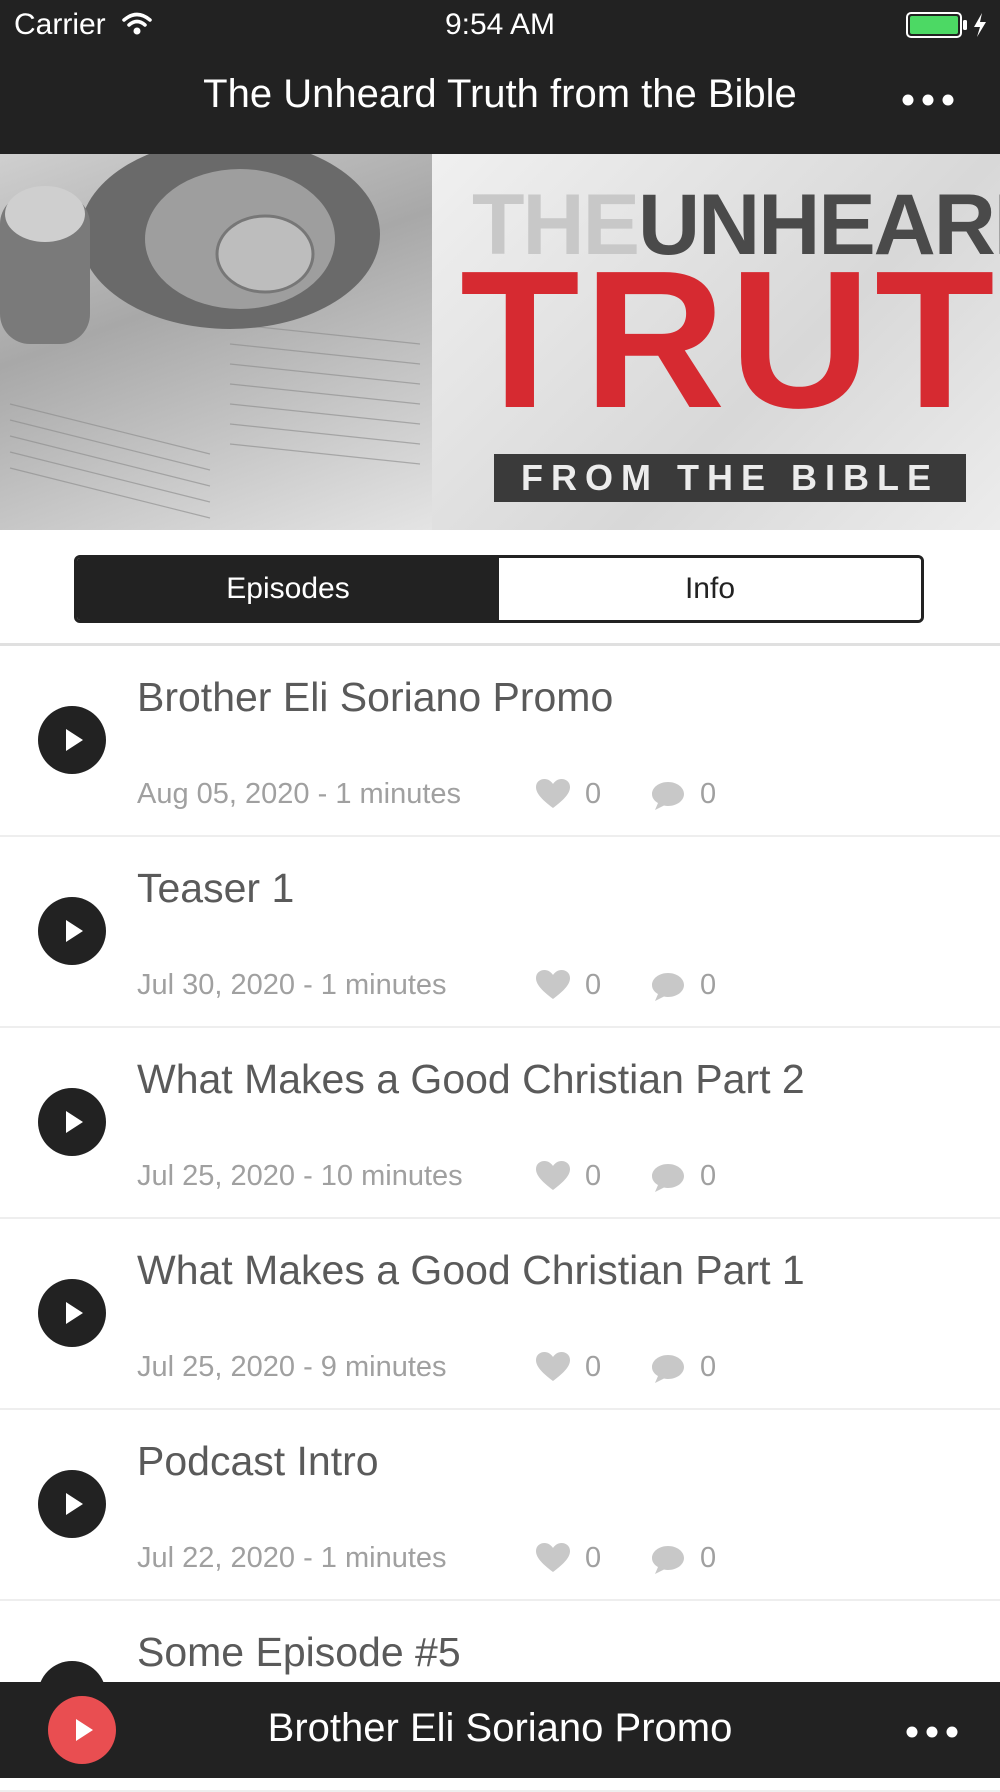 The width and height of the screenshot is (1000, 1792). What do you see at coordinates (216, 888) in the screenshot?
I see `episode-title: Teaser 1` at bounding box center [216, 888].